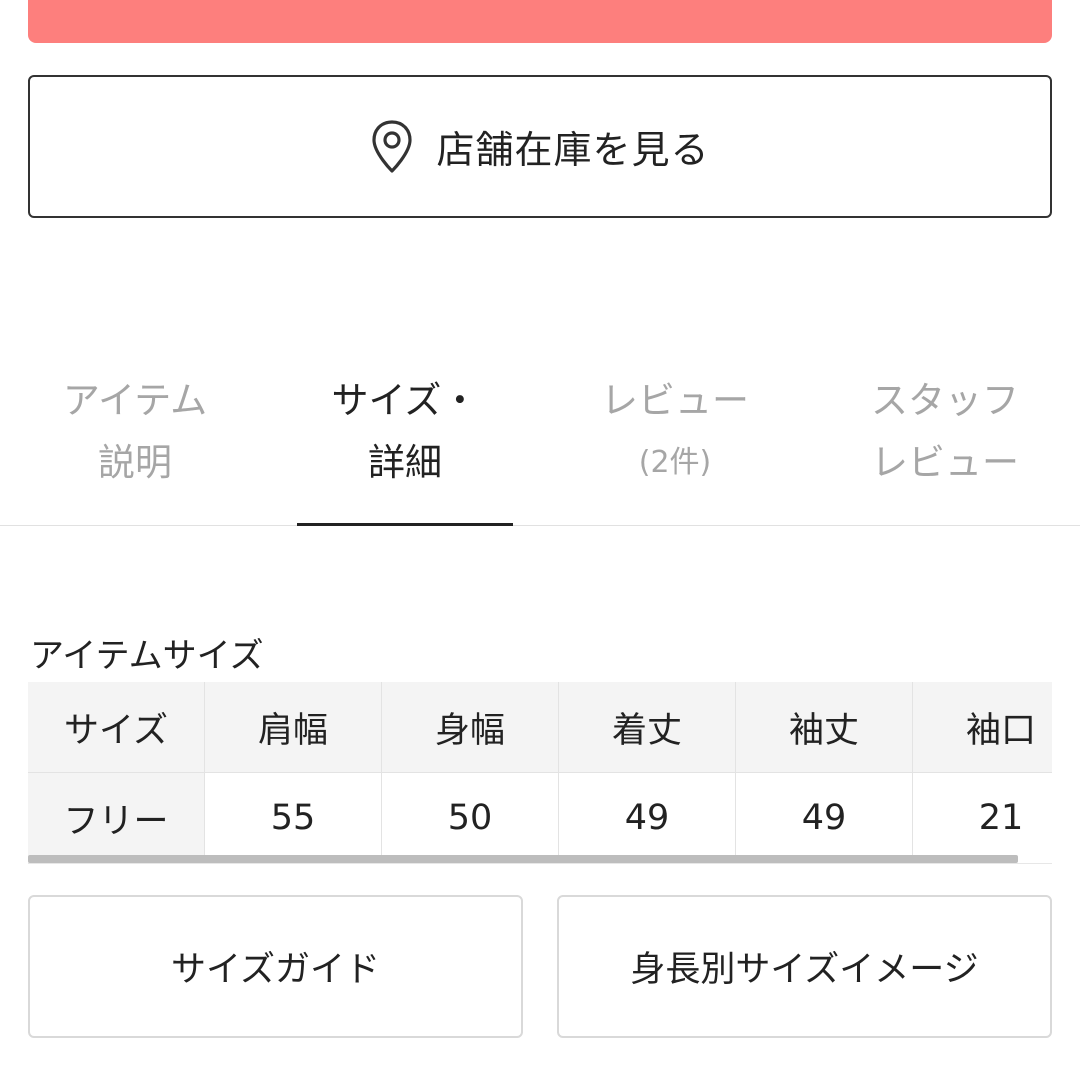  What do you see at coordinates (945, 400) in the screenshot?
I see `tab-label: スタッフ` at bounding box center [945, 400].